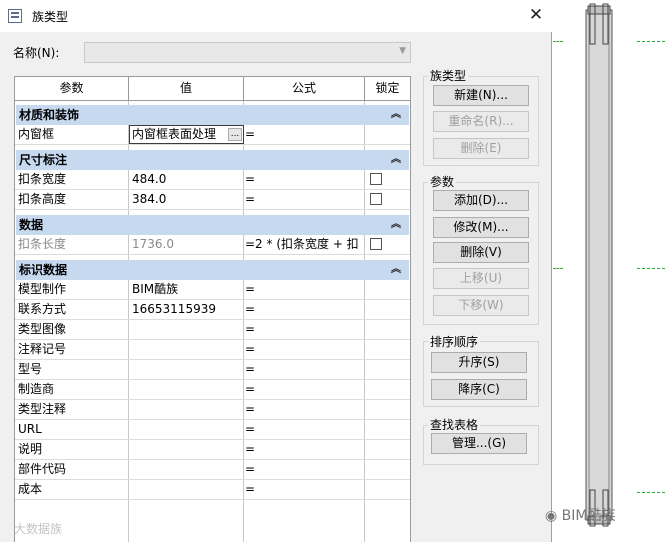  Describe the element at coordinates (536, 15) in the screenshot. I see `close-icon: ✕` at that location.